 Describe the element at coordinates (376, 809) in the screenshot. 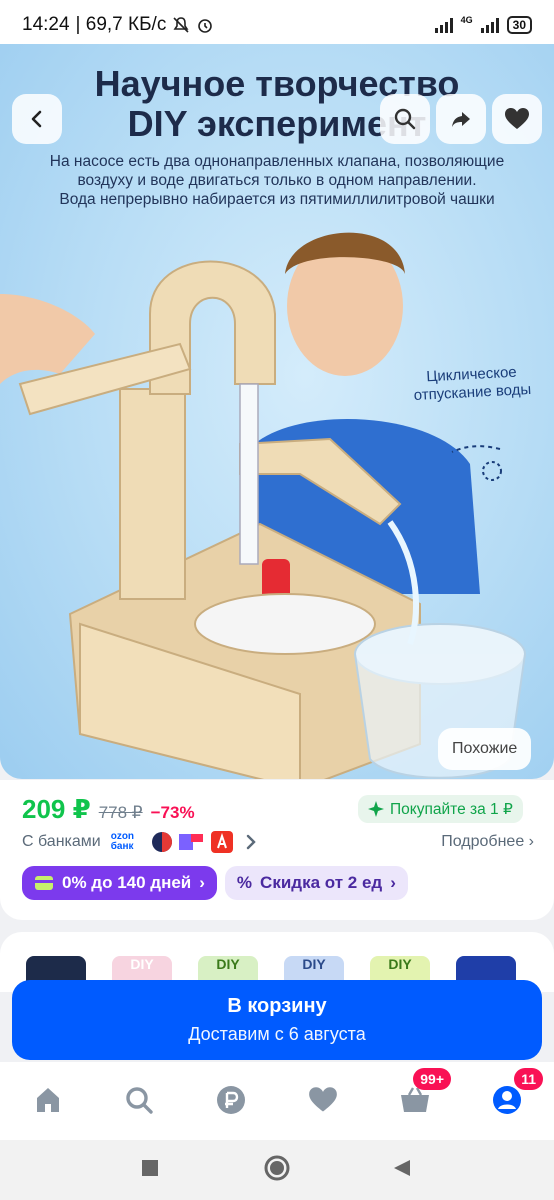

I see `sparkle-icon` at that location.